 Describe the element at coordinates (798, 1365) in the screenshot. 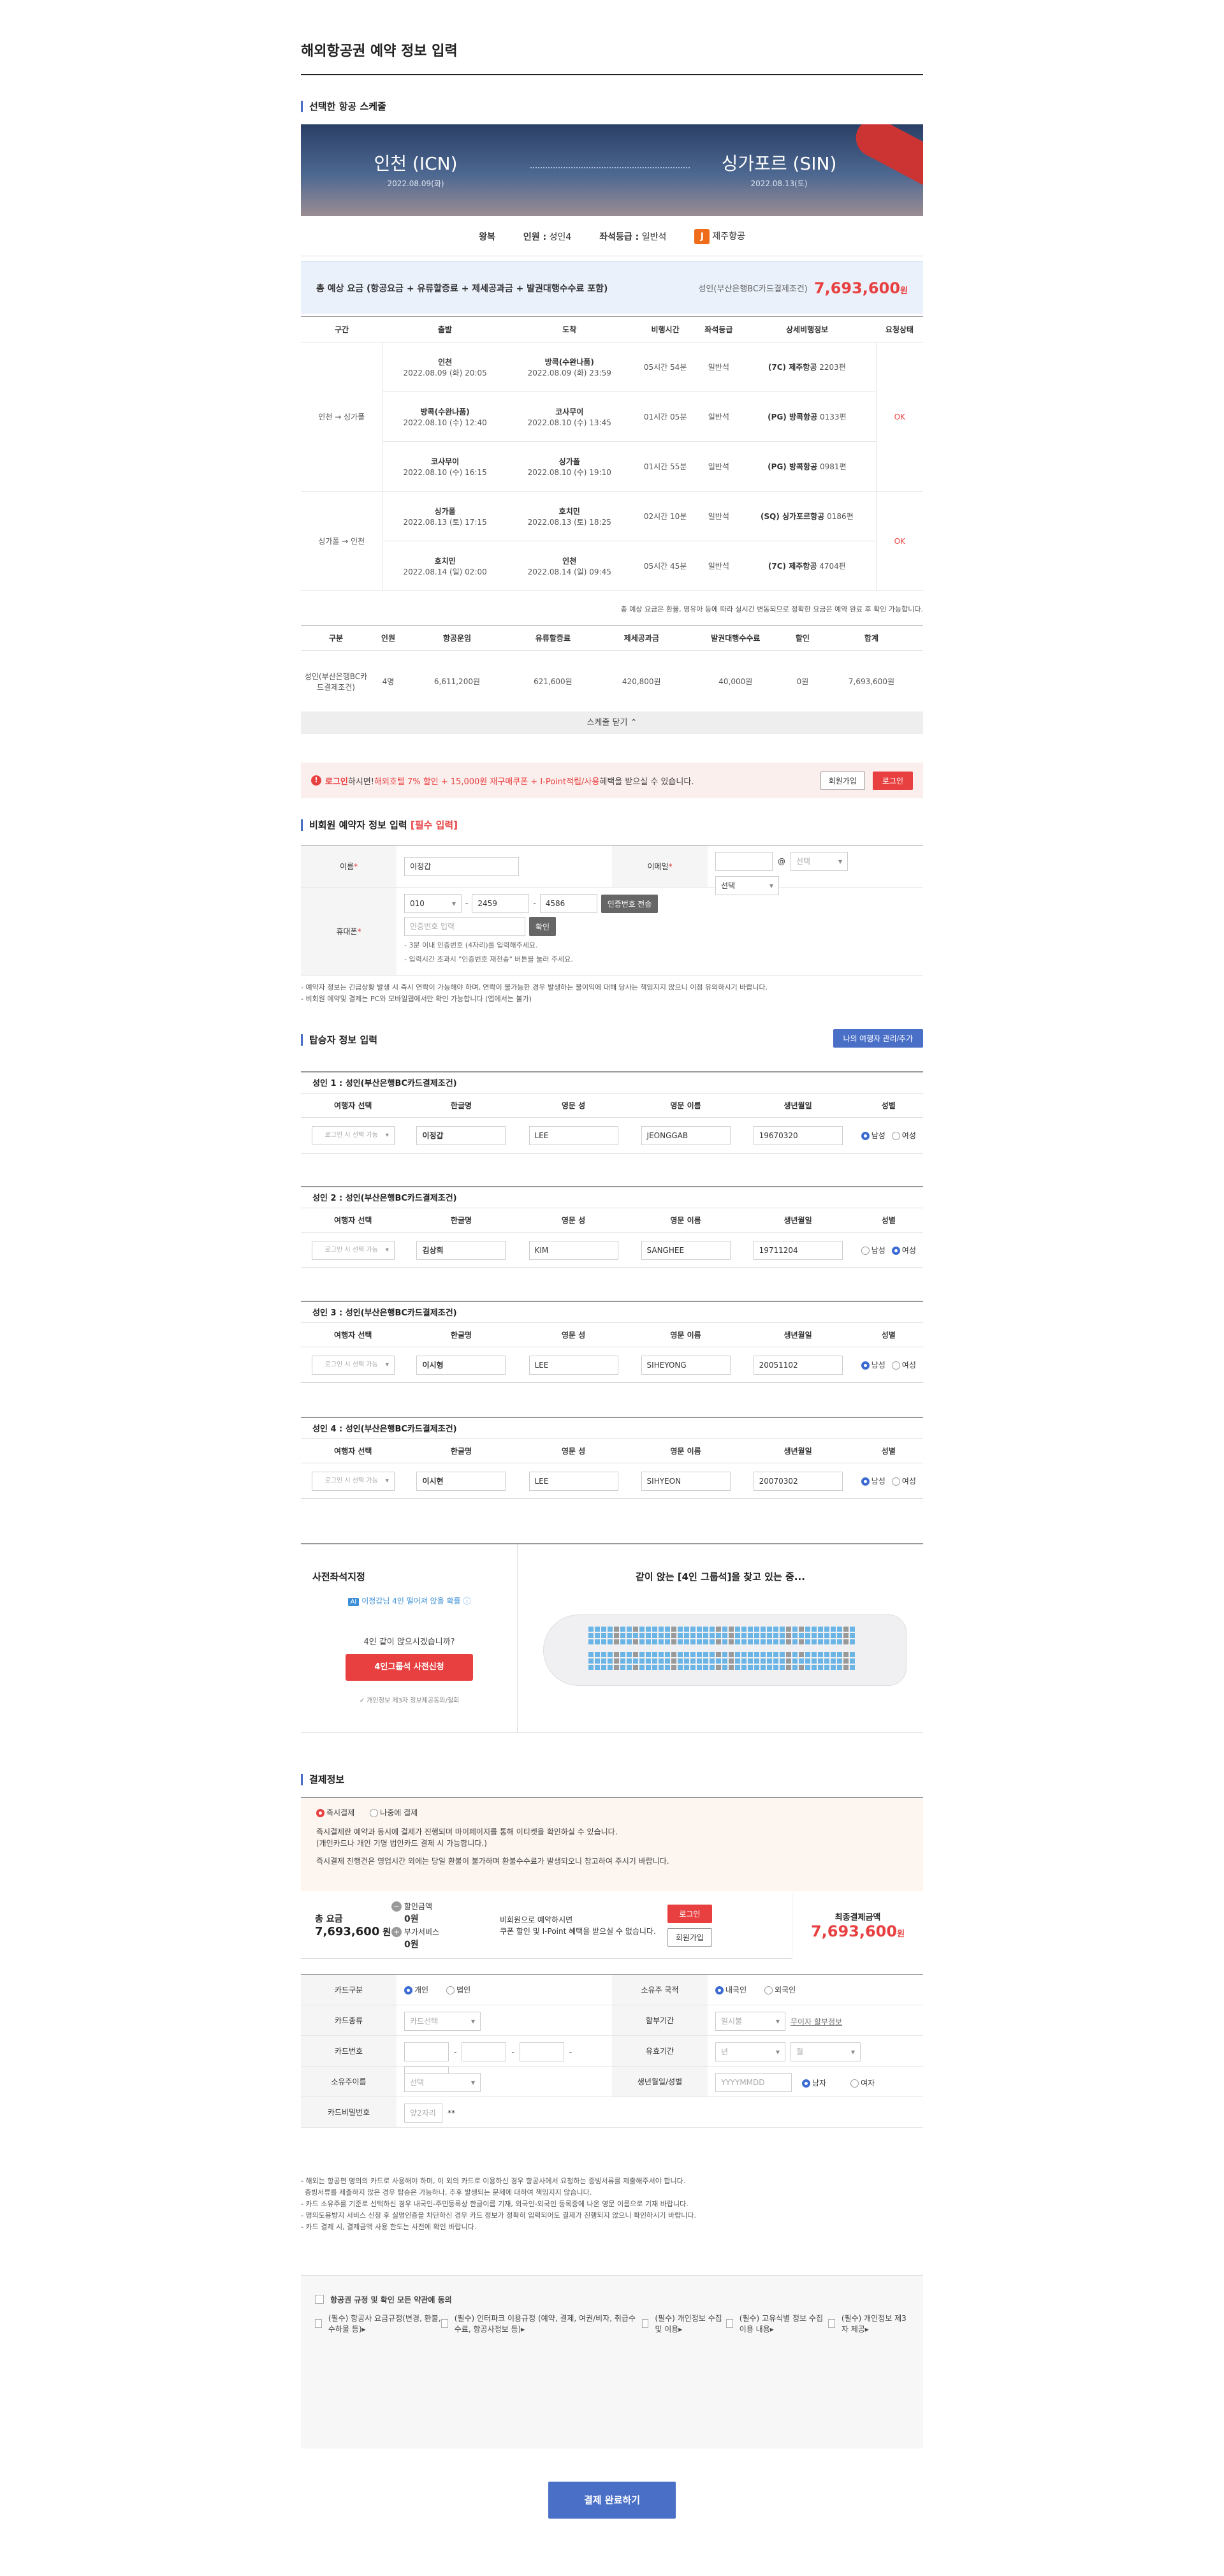

I see `passenger-birth-input: 20051102` at that location.